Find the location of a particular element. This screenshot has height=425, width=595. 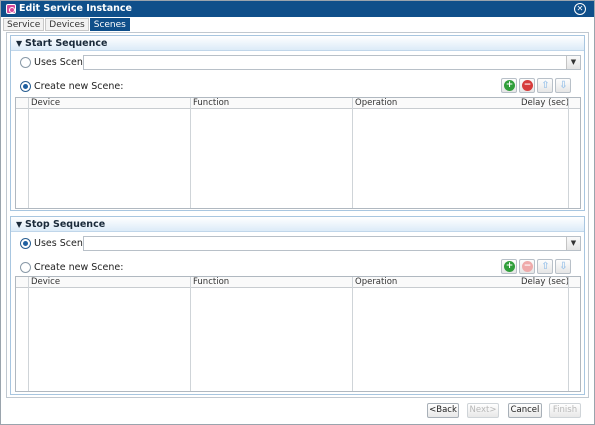

start-create-new-radio is located at coordinates (25, 86).